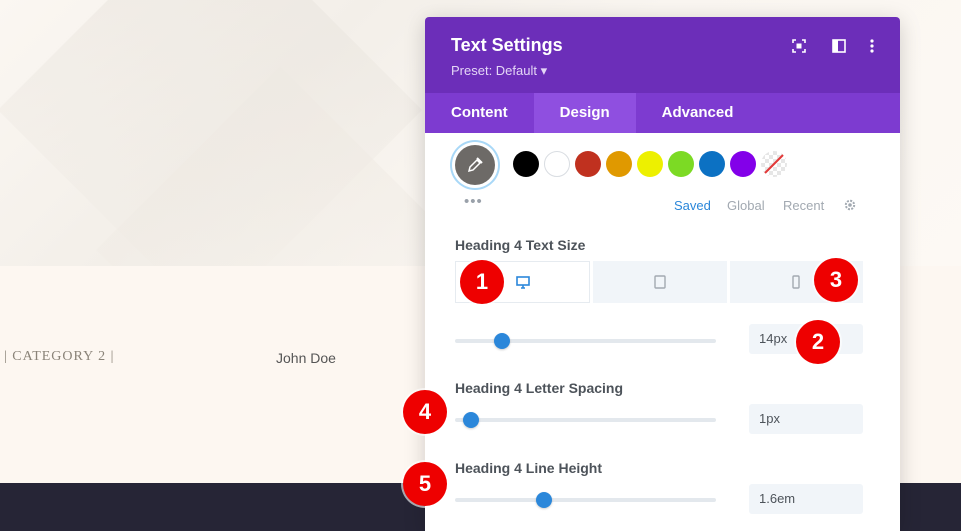 Image resolution: width=961 pixels, height=531 pixels. What do you see at coordinates (712, 164) in the screenshot?
I see `swatch-blue` at bounding box center [712, 164].